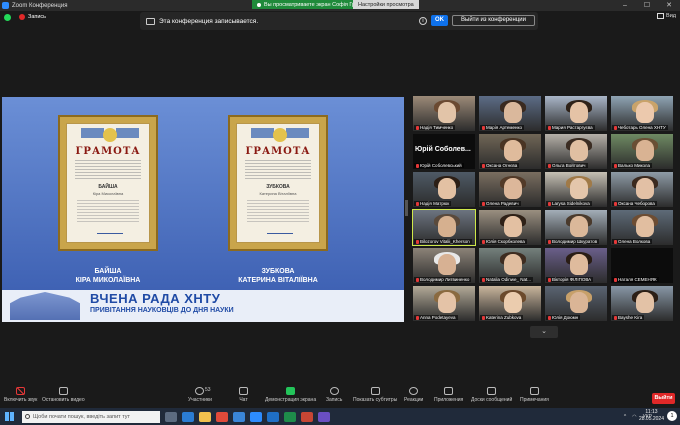  I want to click on signature, so click(280, 229).